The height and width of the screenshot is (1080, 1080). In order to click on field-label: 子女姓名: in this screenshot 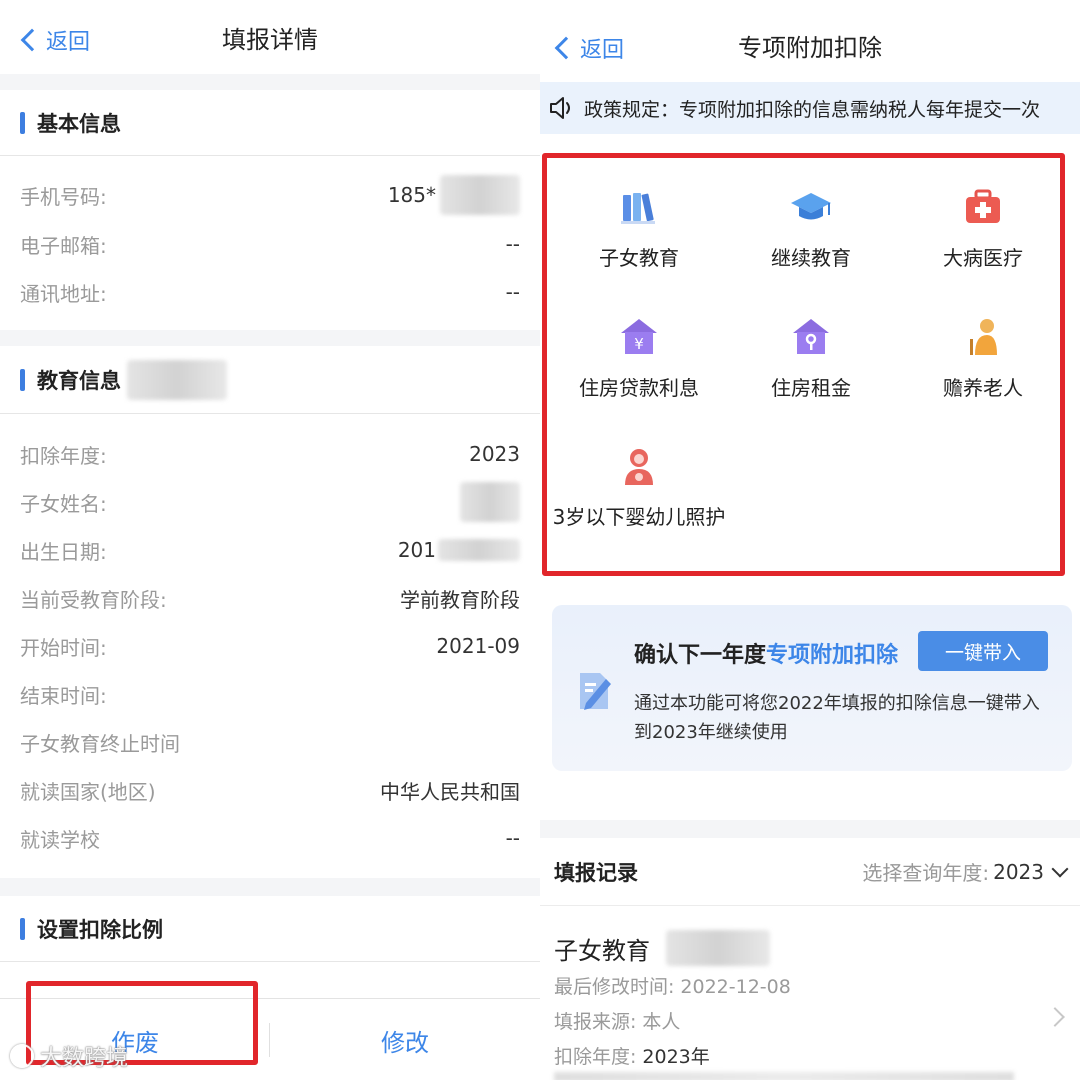, I will do `click(63, 503)`.